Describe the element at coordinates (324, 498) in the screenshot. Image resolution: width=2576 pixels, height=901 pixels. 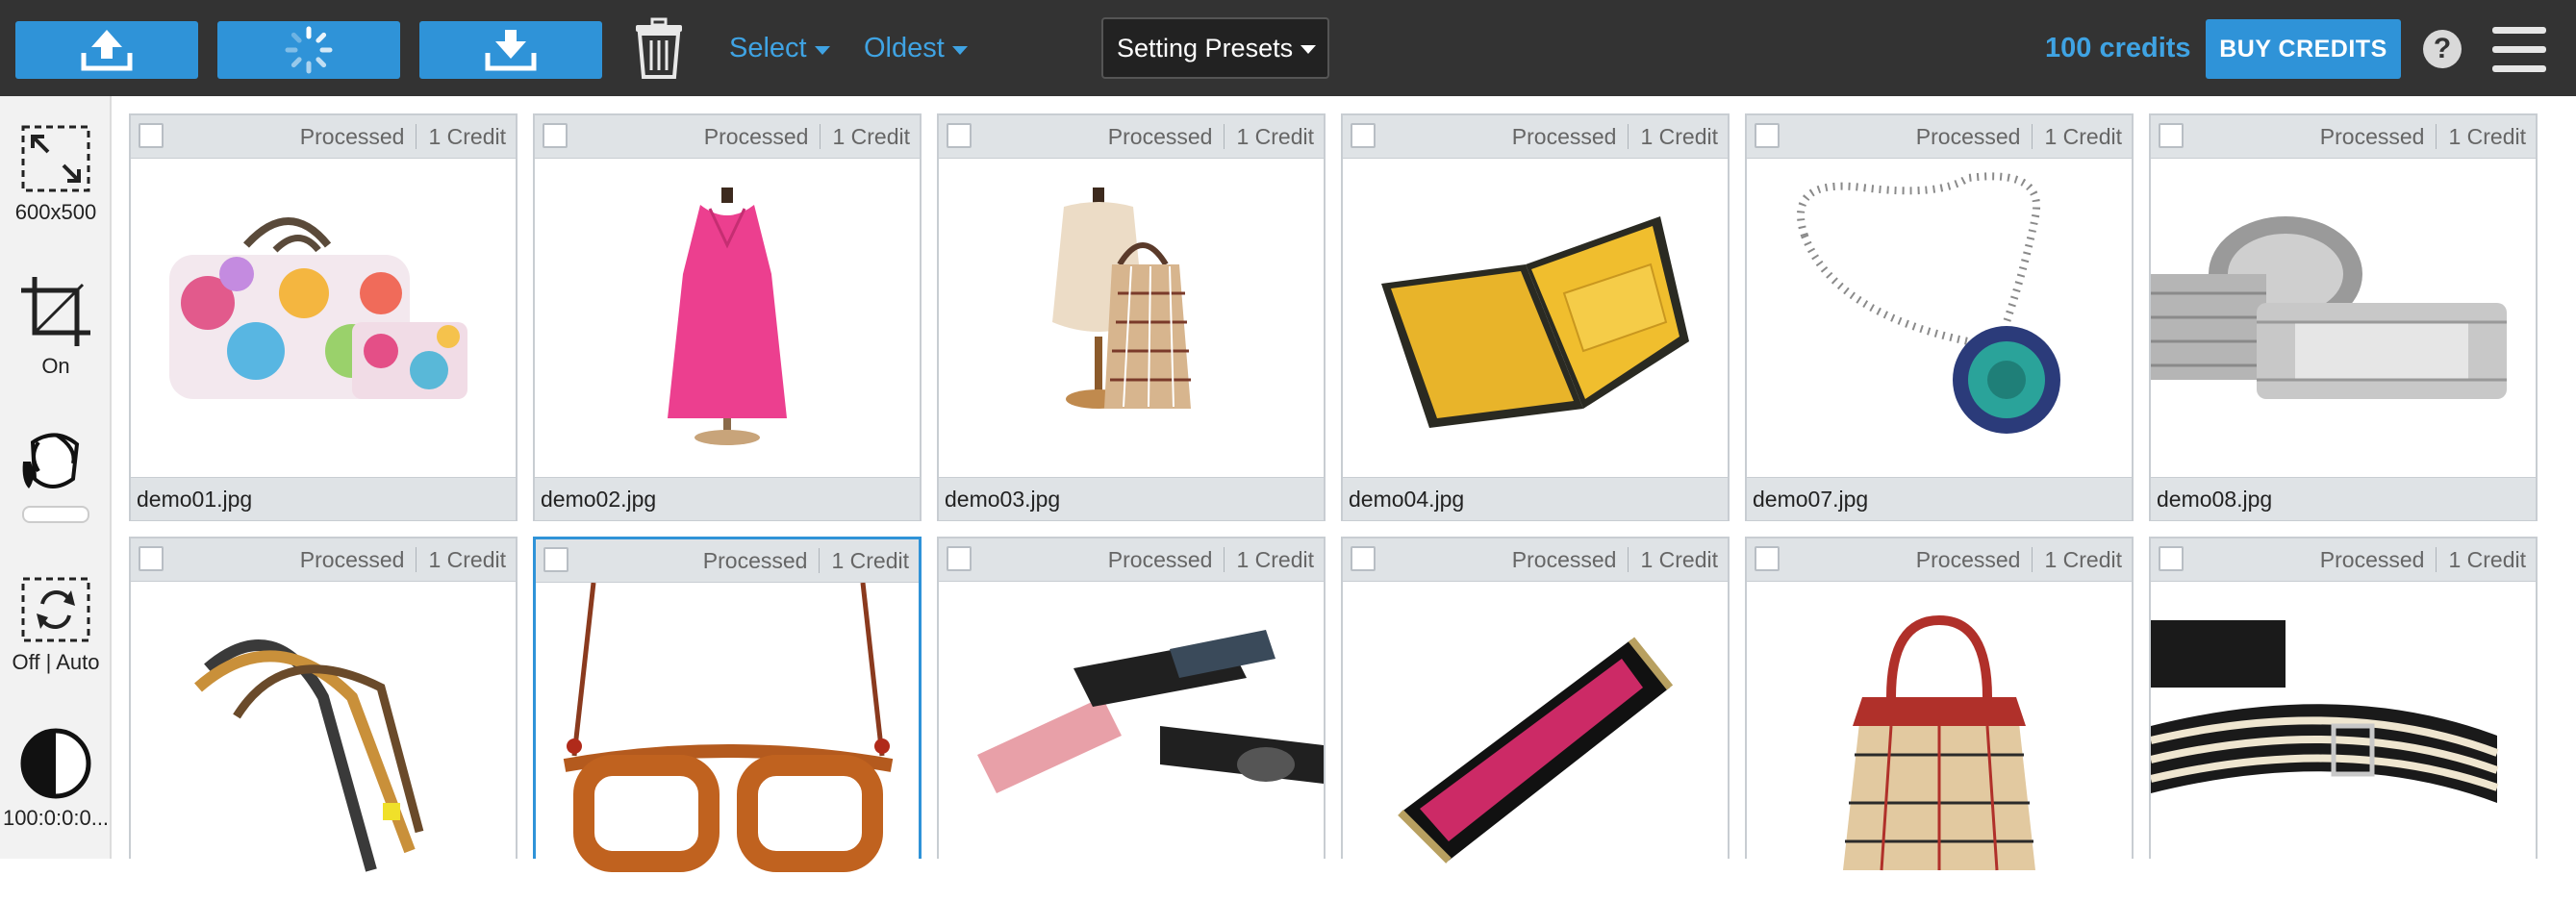
I see `filename: demo01.jpg` at that location.